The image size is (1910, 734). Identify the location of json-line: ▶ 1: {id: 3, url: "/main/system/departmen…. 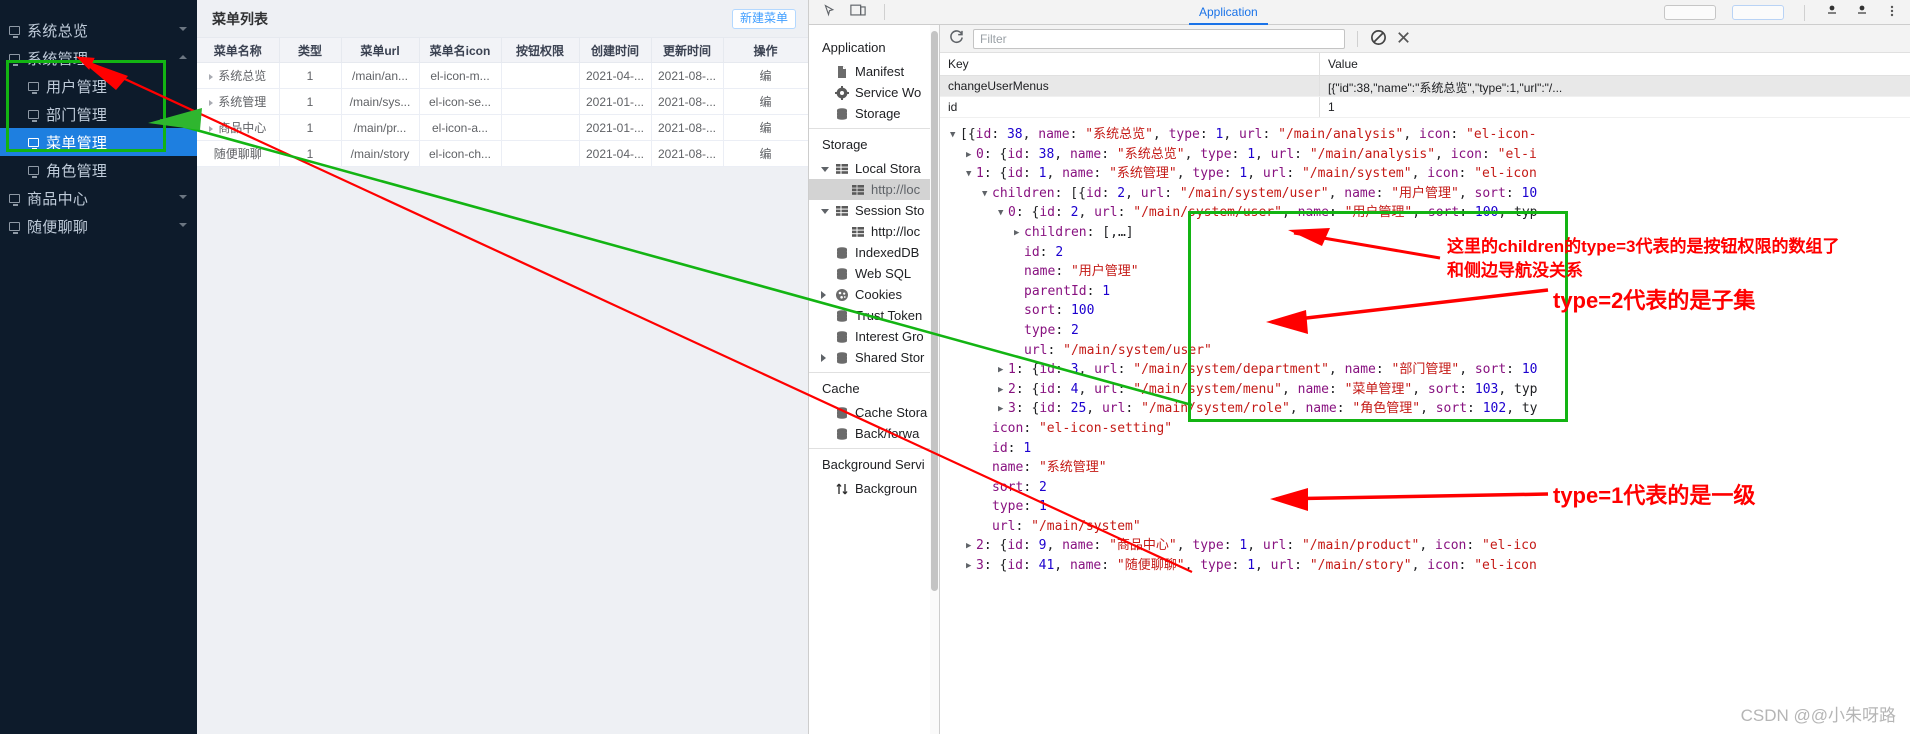
(1425, 370).